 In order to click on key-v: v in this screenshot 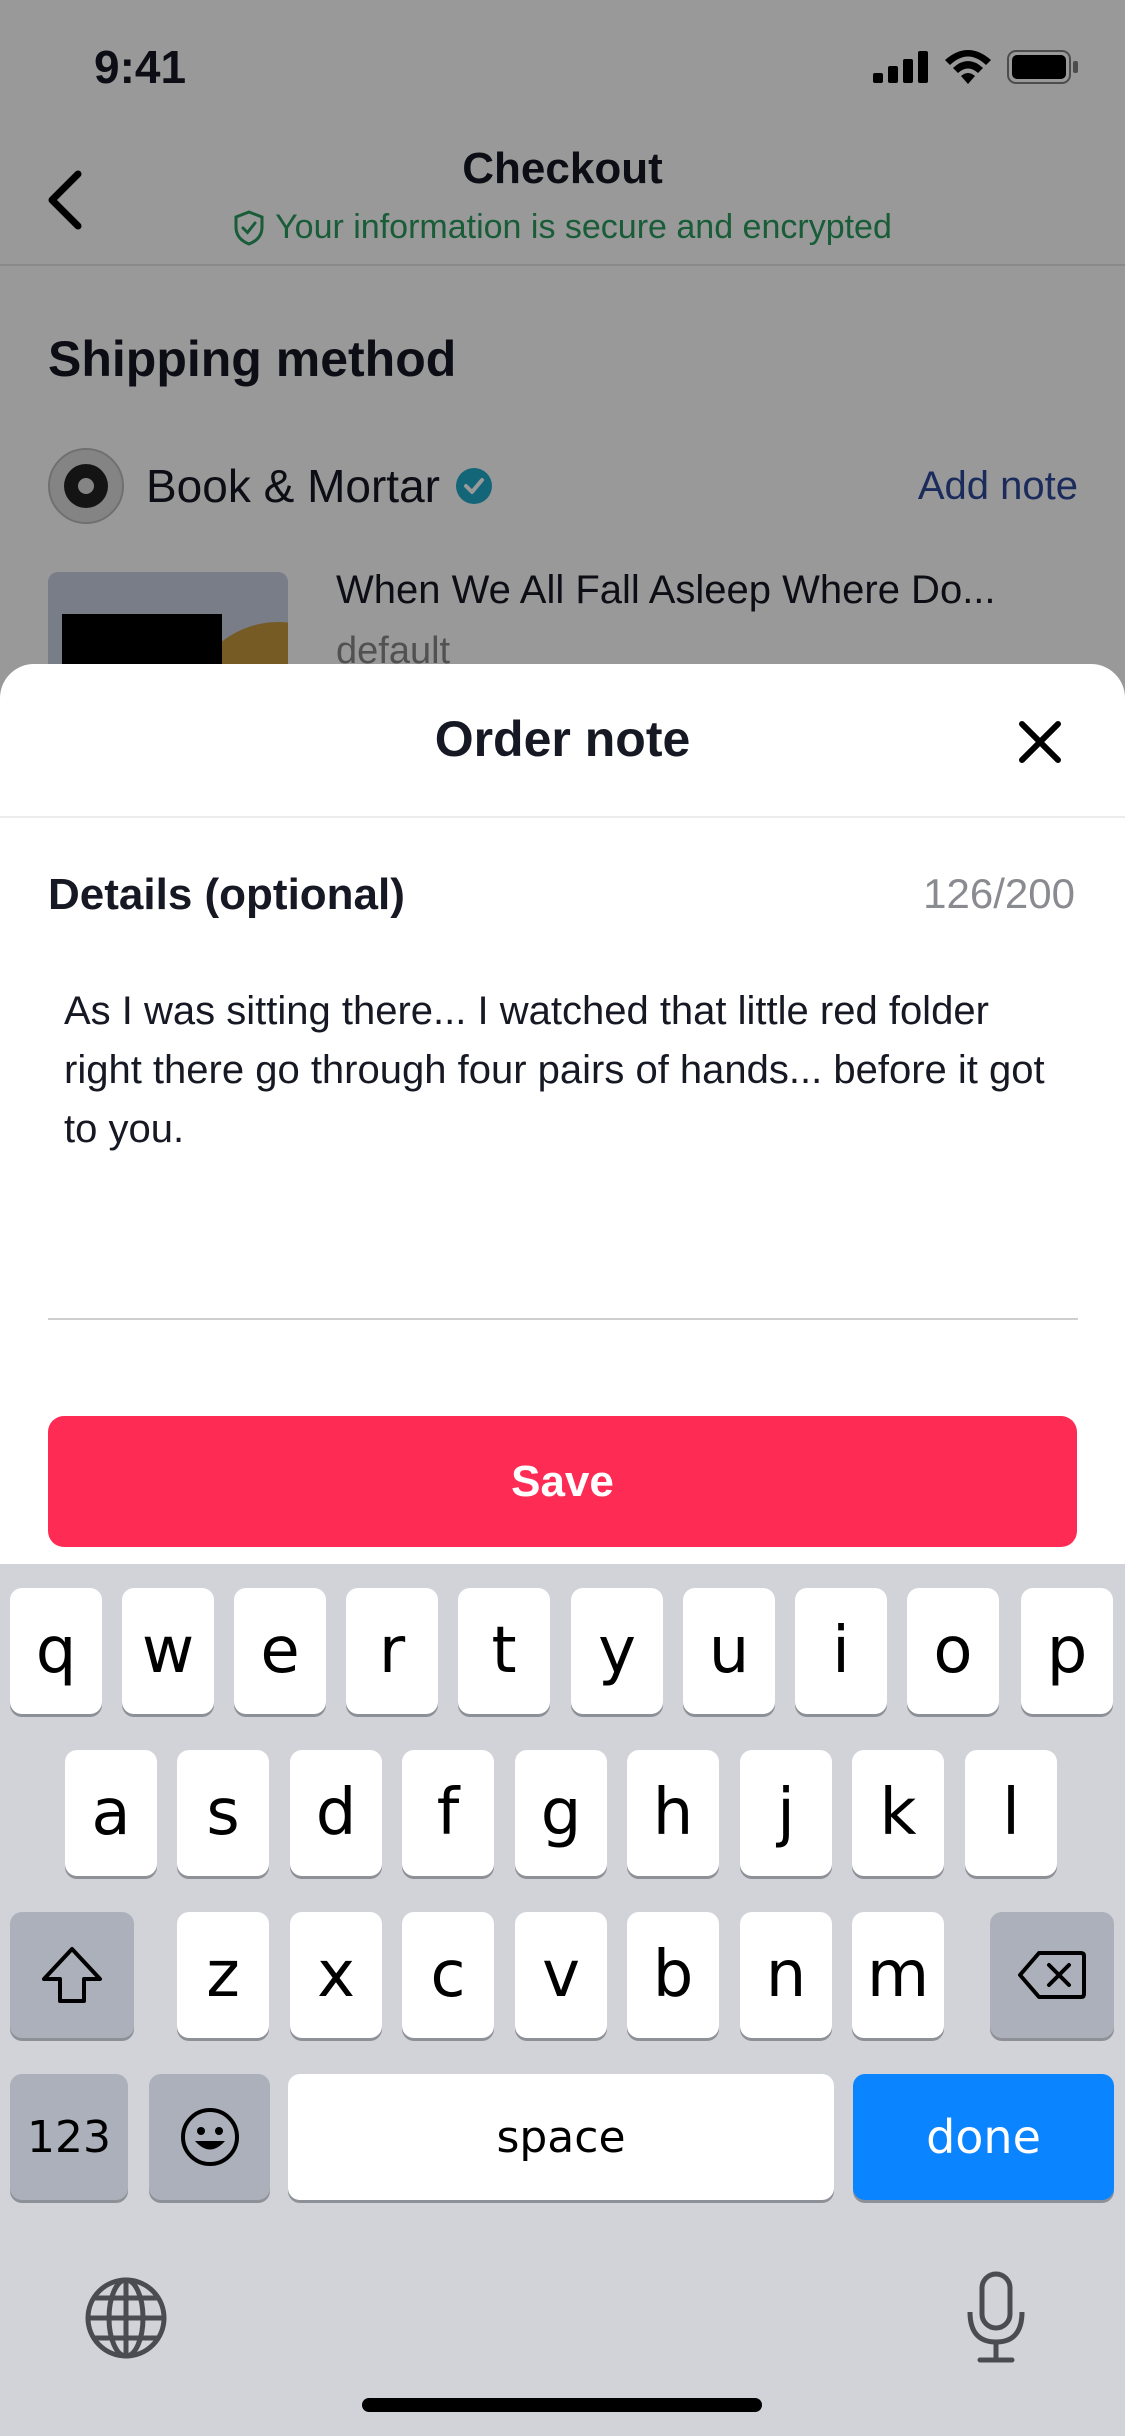, I will do `click(561, 1975)`.